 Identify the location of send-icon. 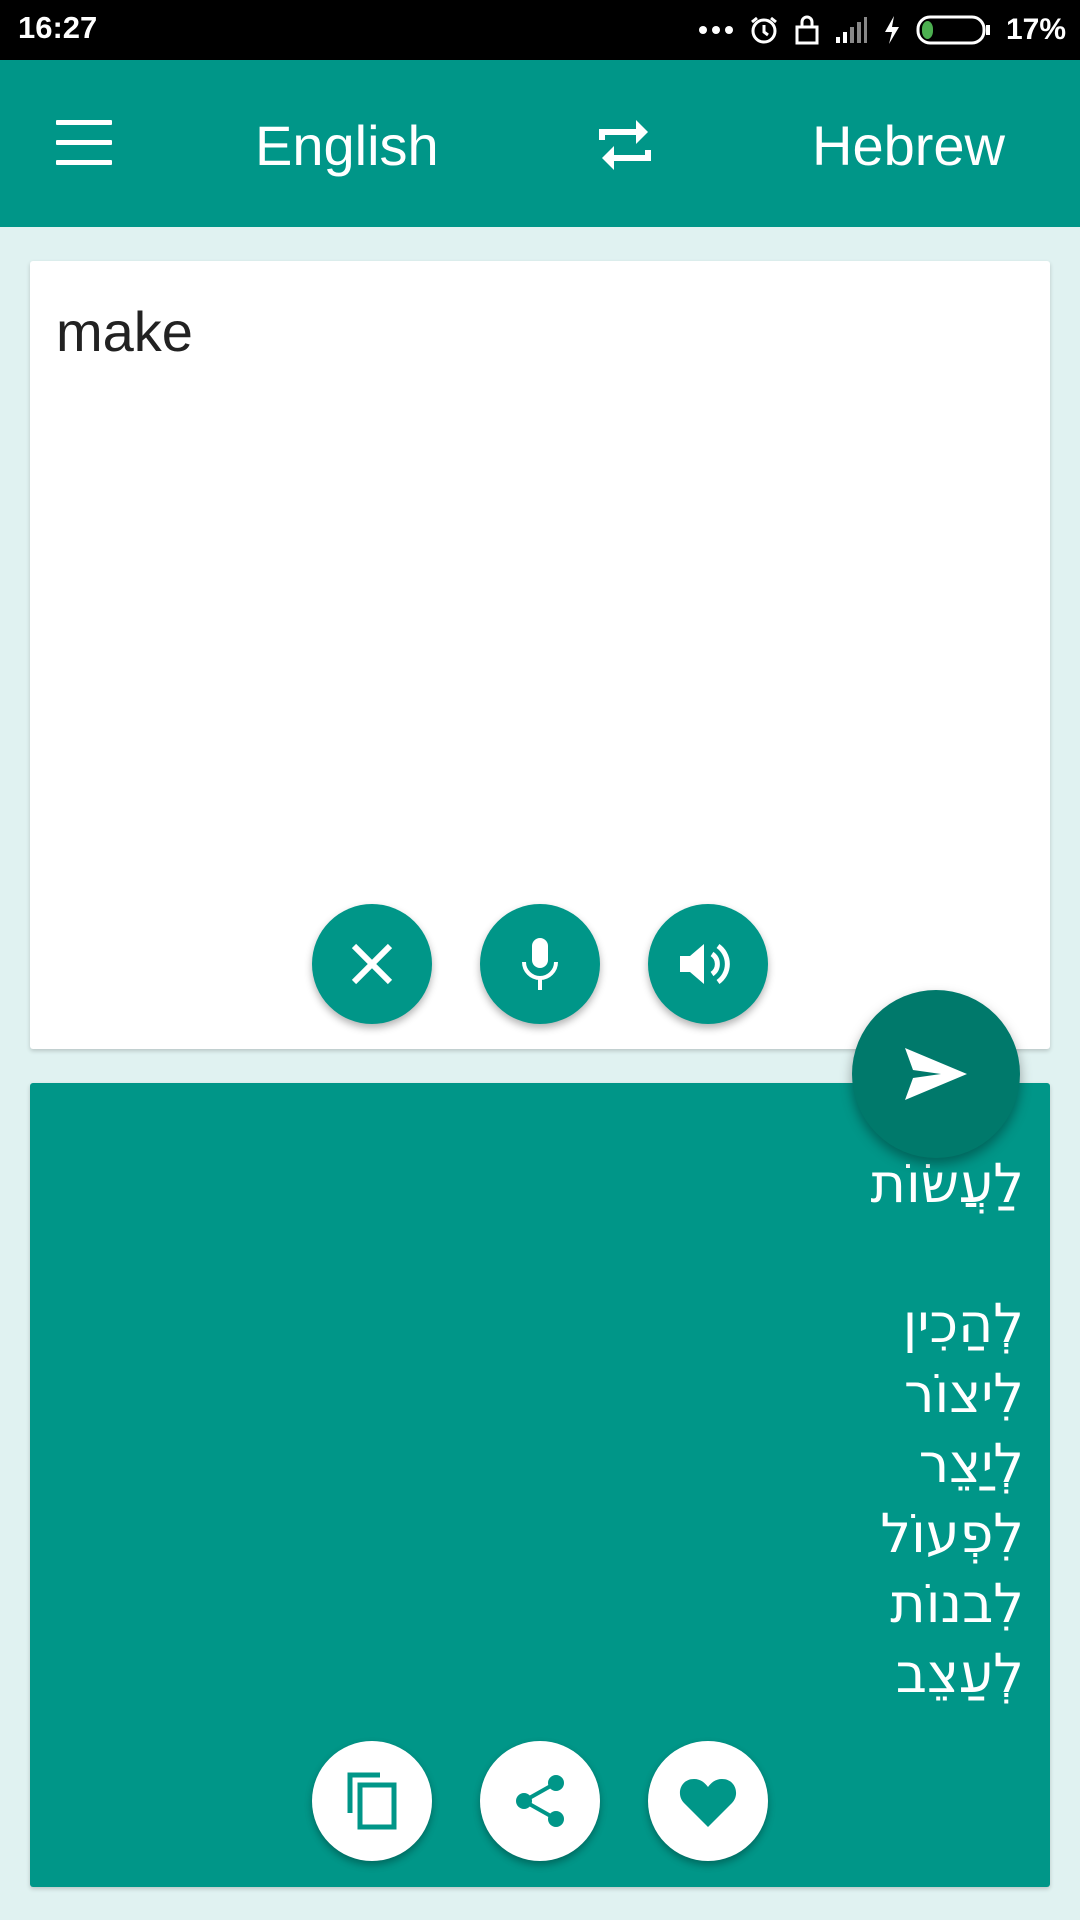
(936, 1074).